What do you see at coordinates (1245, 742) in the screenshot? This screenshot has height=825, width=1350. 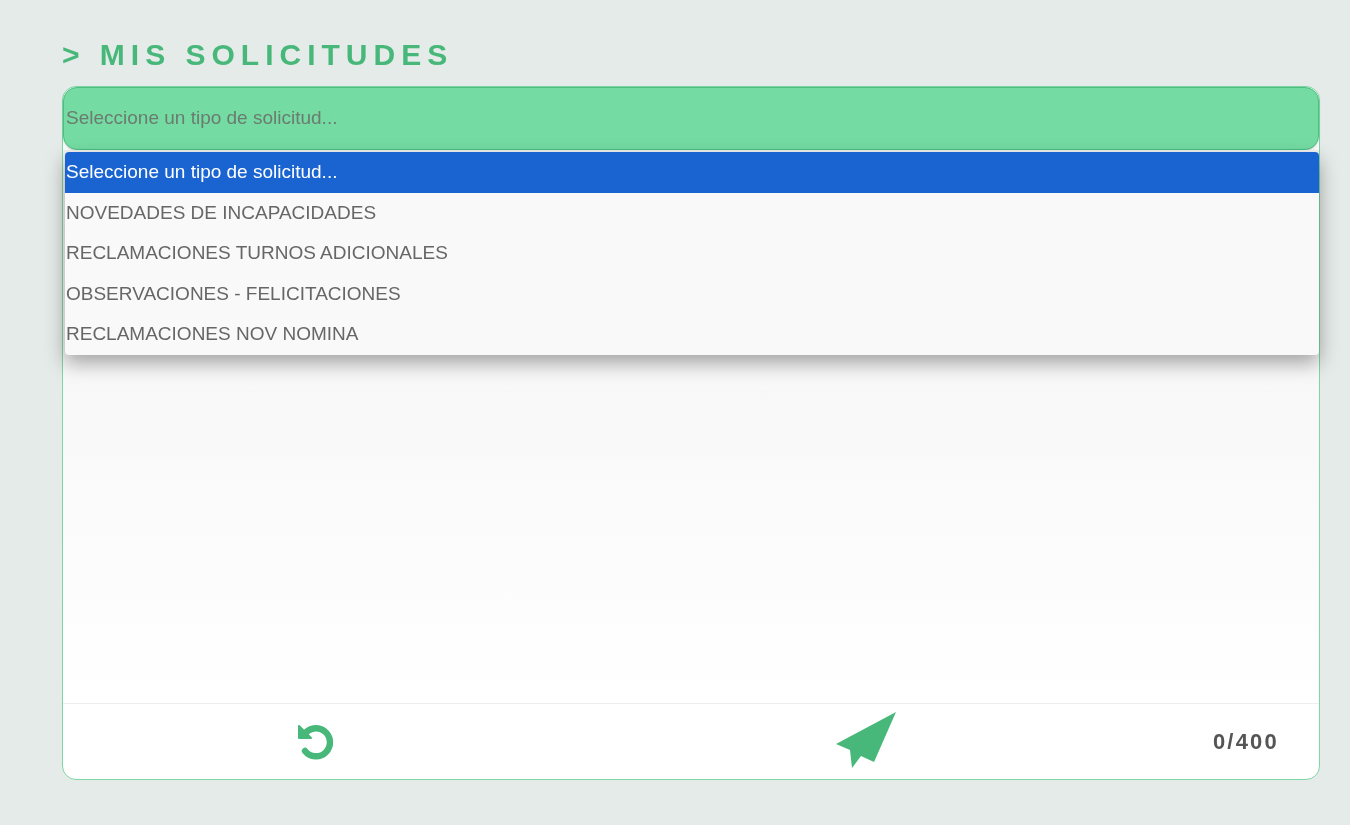 I see `character-counter: 0/400` at bounding box center [1245, 742].